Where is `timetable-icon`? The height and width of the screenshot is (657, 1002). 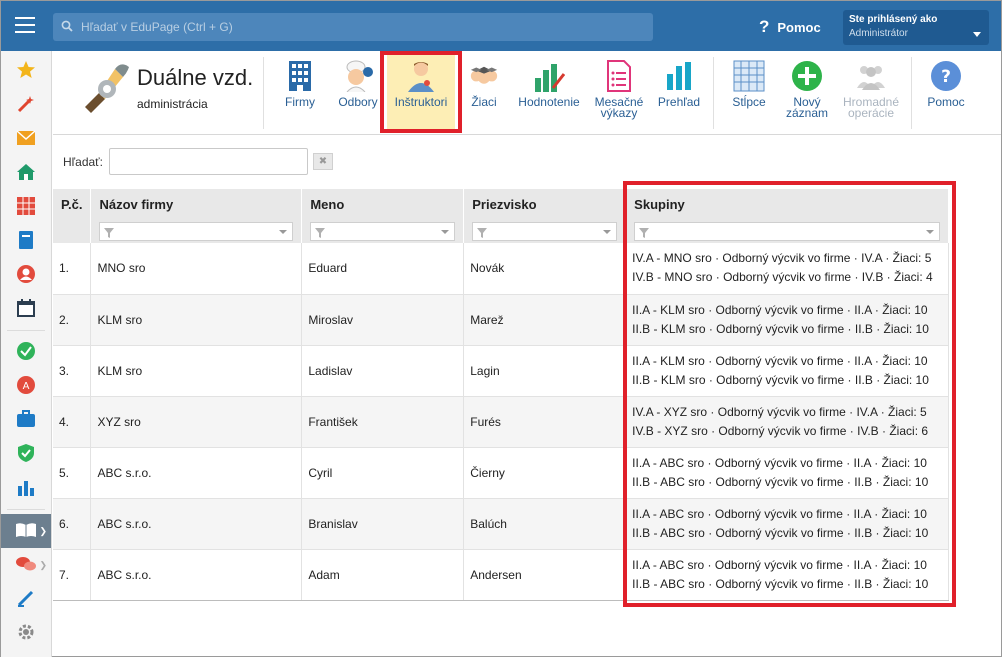
timetable-icon is located at coordinates (26, 207).